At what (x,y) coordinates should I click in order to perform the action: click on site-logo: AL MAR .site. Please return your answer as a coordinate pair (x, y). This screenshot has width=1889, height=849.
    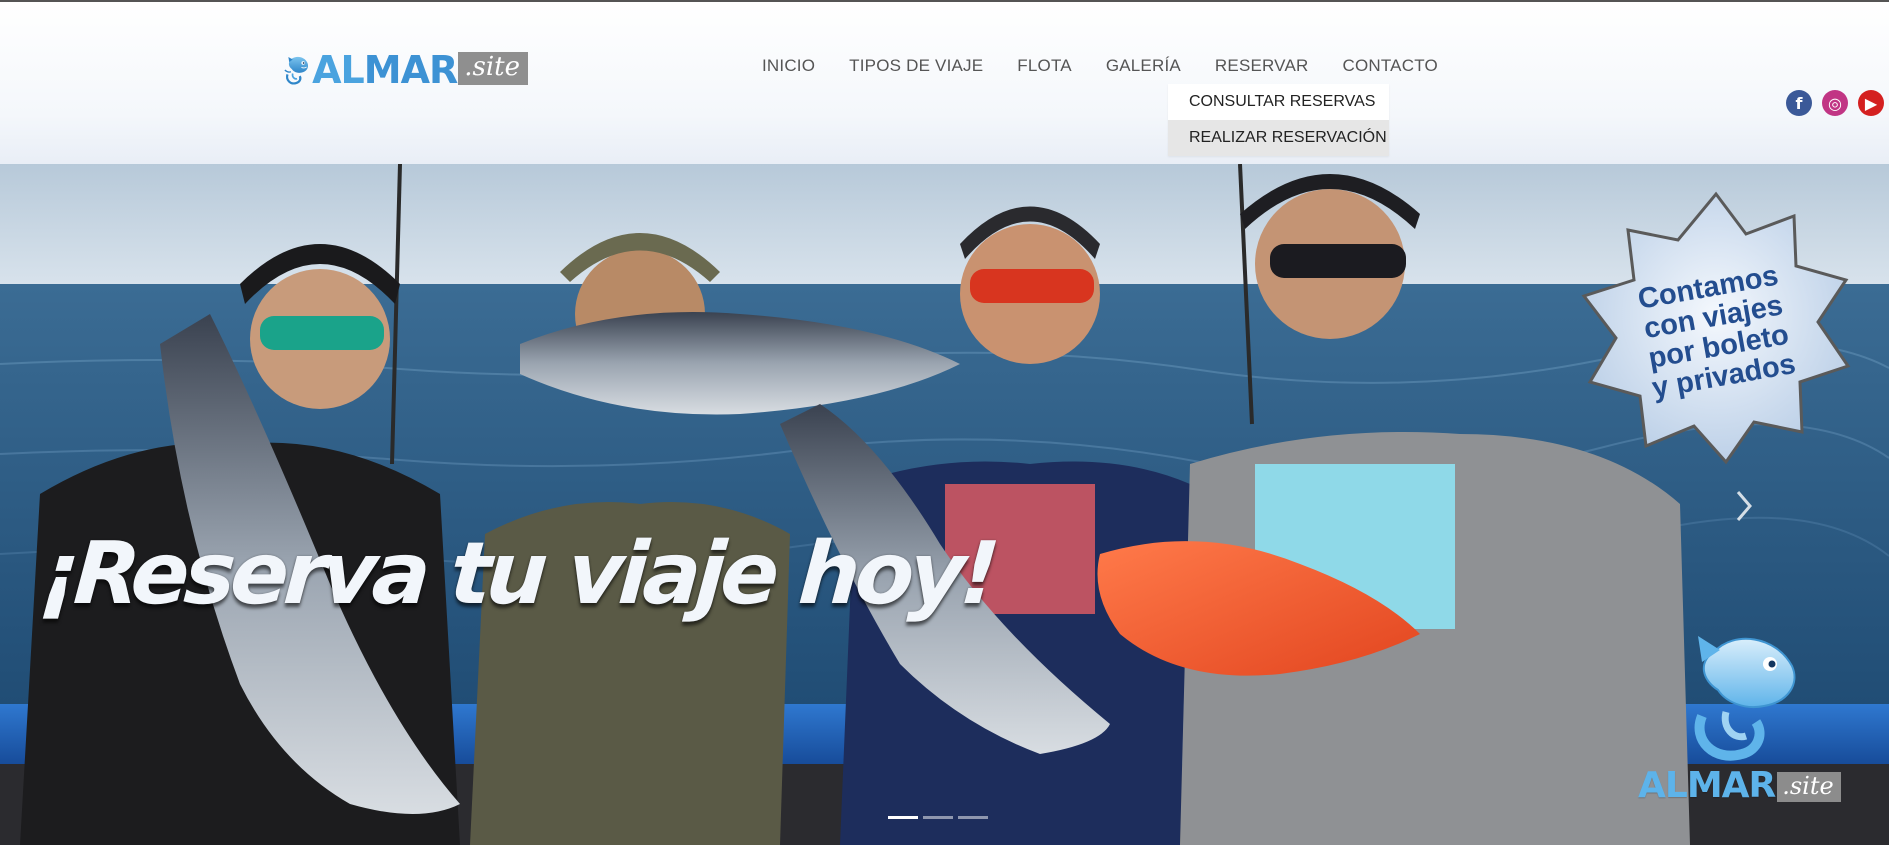
    Looking at the image, I should click on (406, 70).